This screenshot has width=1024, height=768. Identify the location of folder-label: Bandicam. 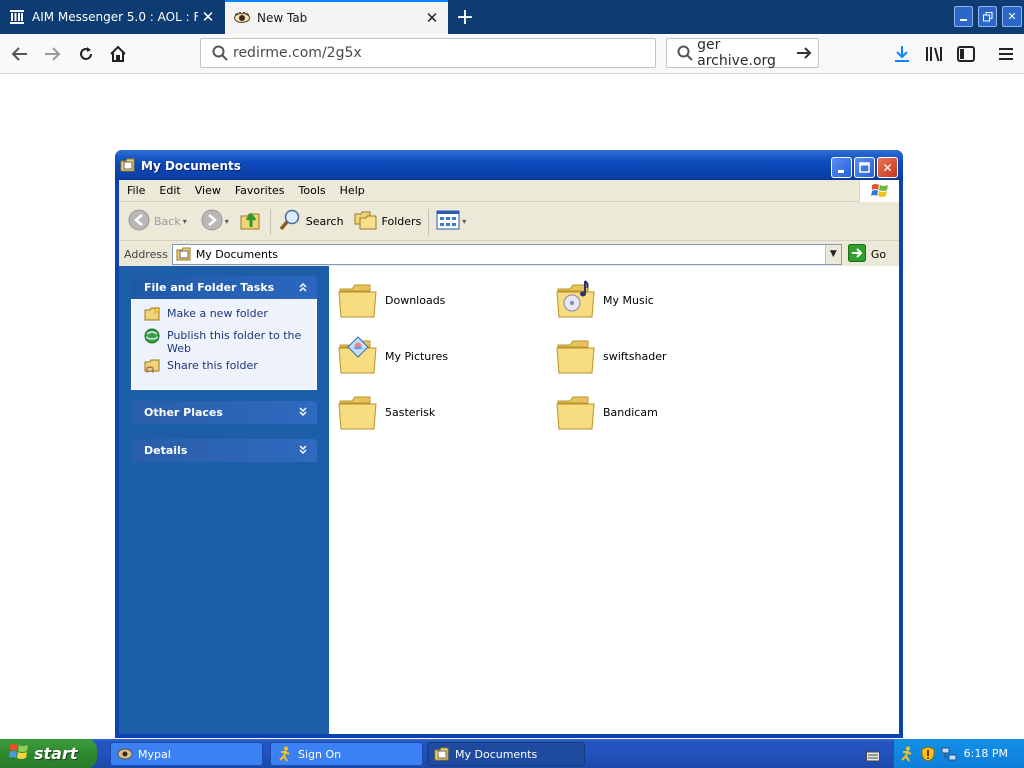
(630, 412).